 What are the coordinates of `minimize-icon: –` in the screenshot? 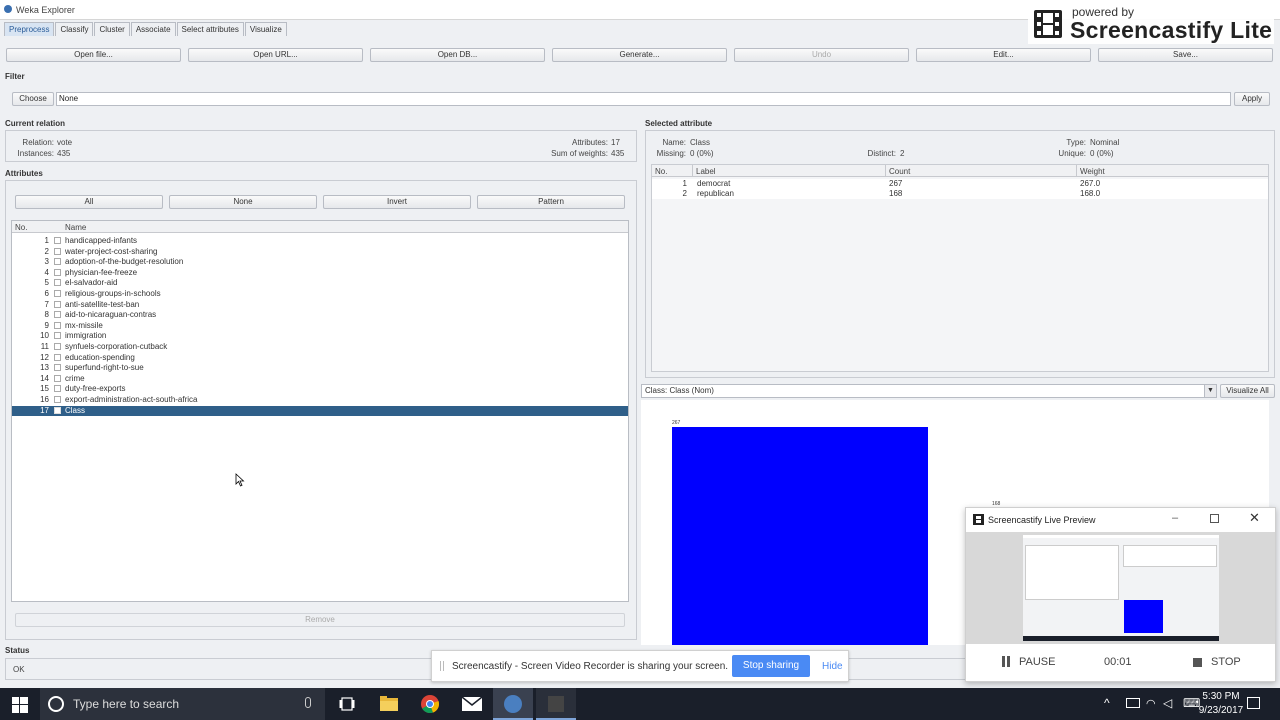 It's located at (1175, 518).